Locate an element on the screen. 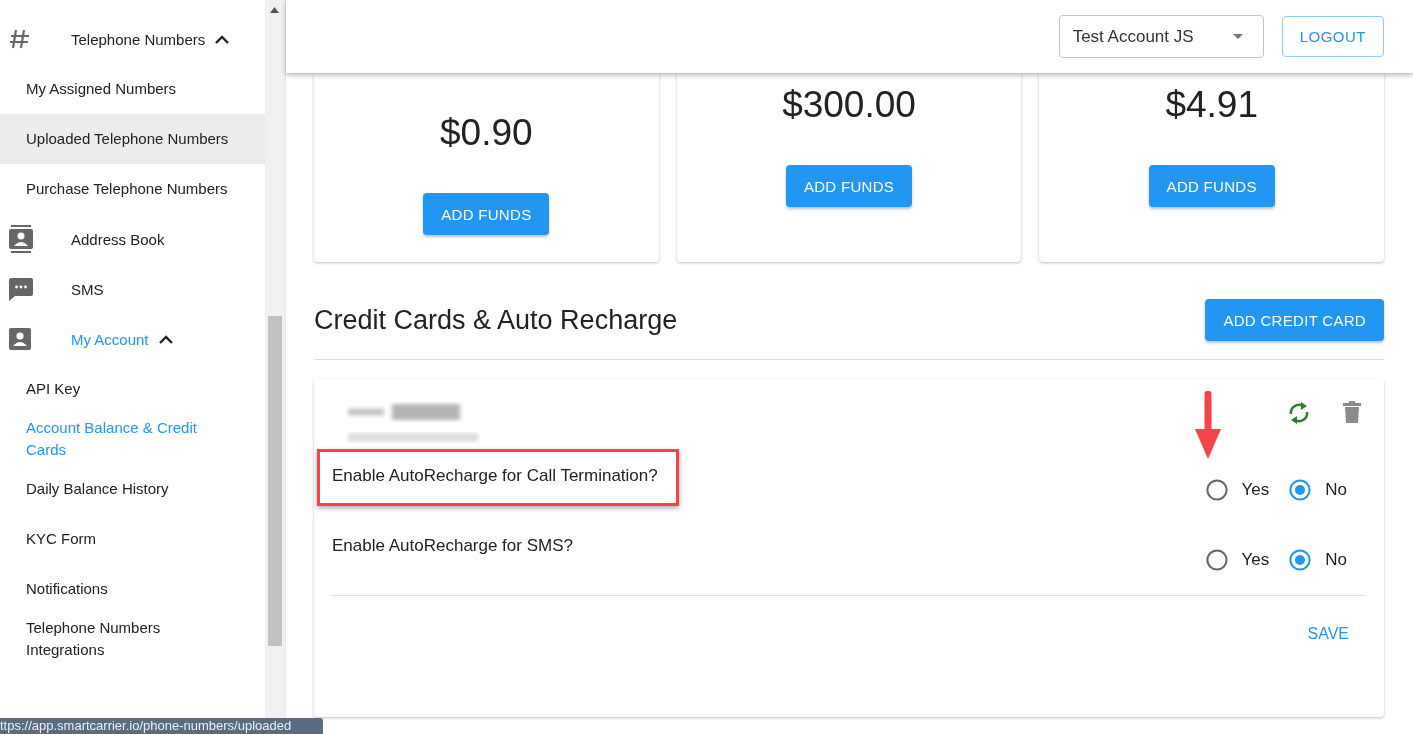  nav-subitem: Notifications is located at coordinates (132, 589).